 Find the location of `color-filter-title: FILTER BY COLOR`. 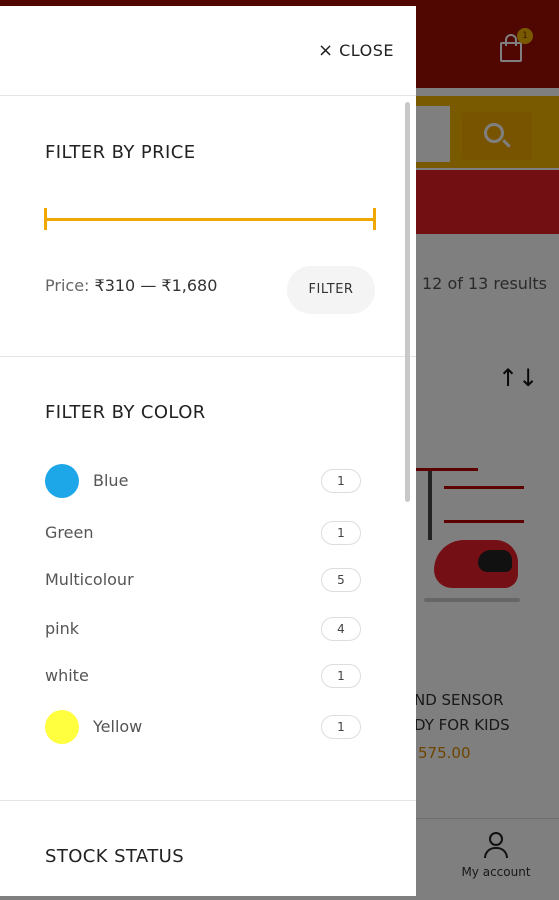

color-filter-title: FILTER BY COLOR is located at coordinates (125, 412).